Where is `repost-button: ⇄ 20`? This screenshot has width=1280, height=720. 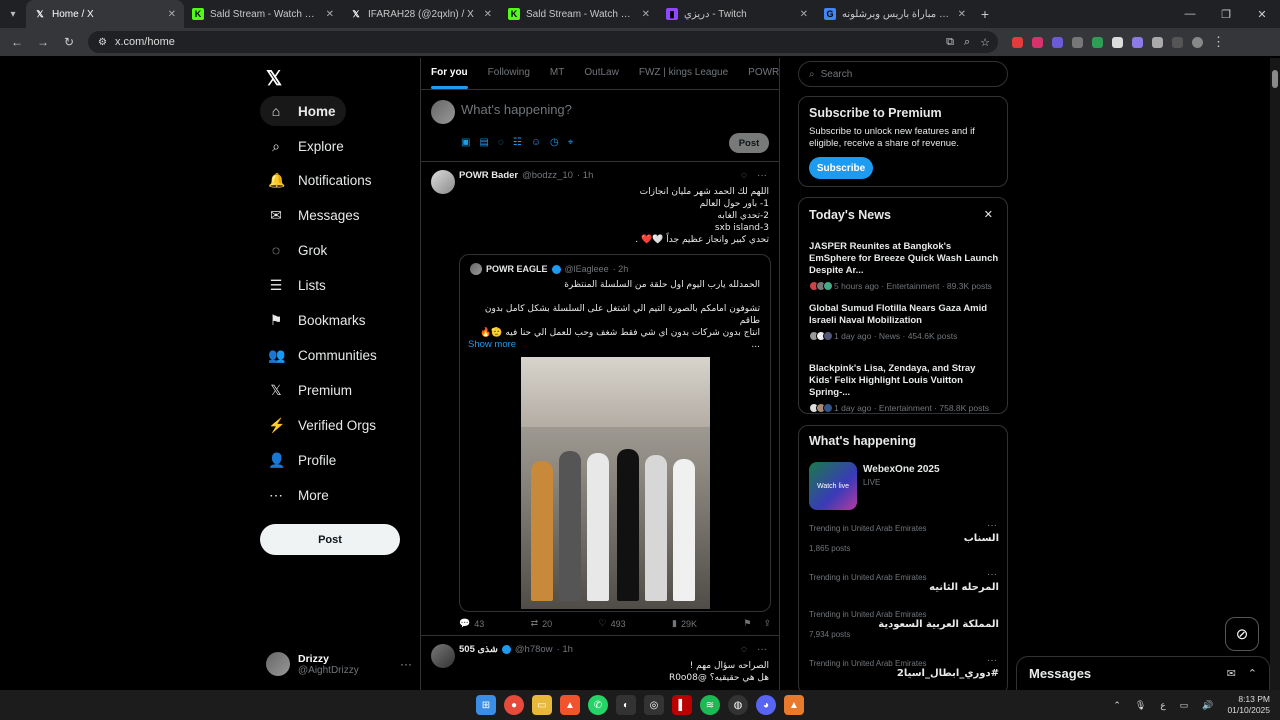 repost-button: ⇄ 20 is located at coordinates (542, 623).